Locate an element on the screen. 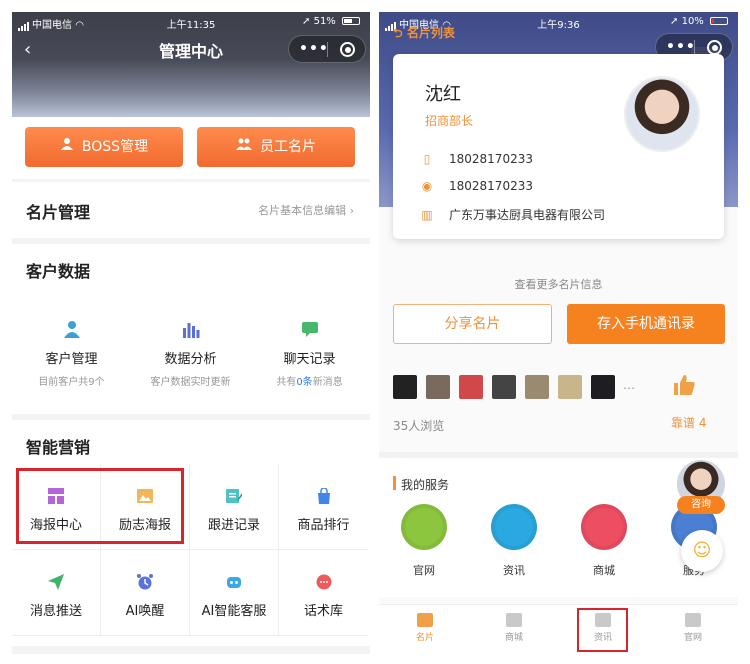  like-count: 靠谱 4 is located at coordinates (689, 423).